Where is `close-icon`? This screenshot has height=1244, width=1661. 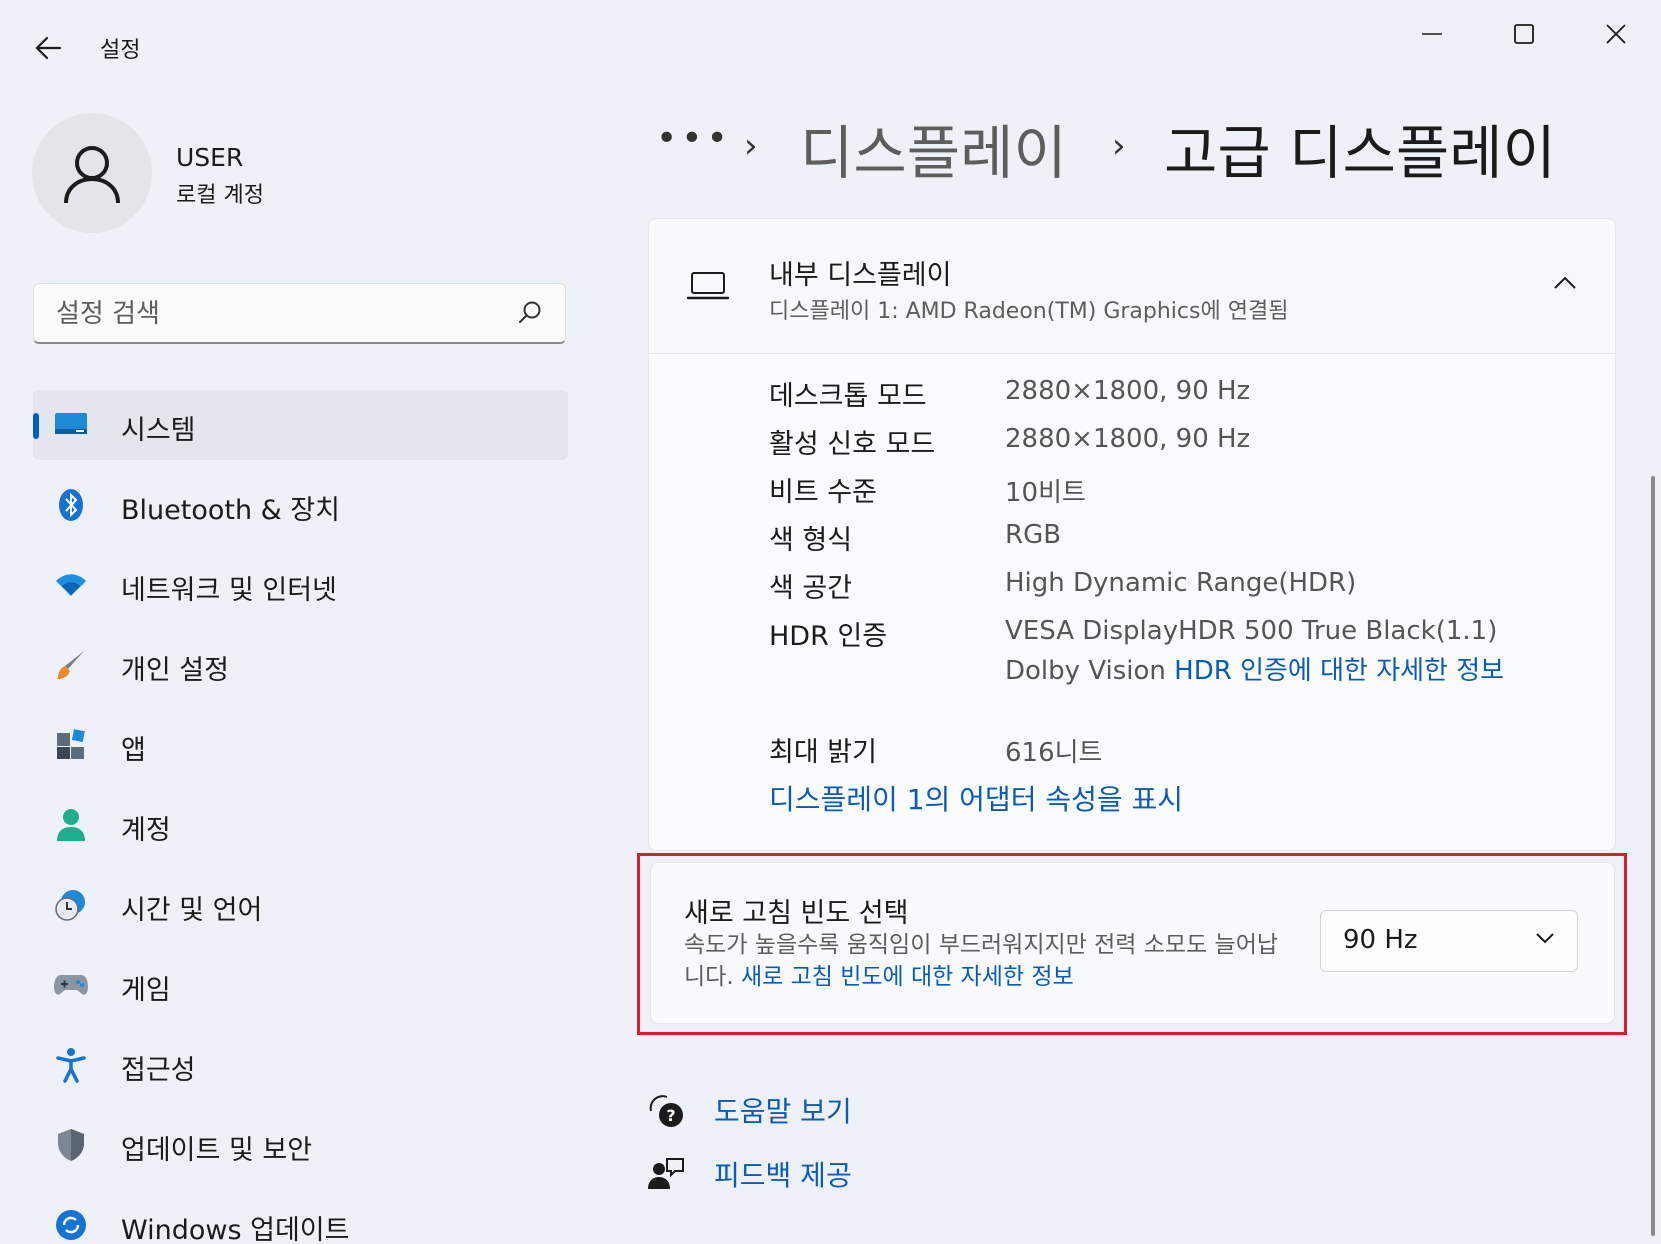 close-icon is located at coordinates (1616, 34).